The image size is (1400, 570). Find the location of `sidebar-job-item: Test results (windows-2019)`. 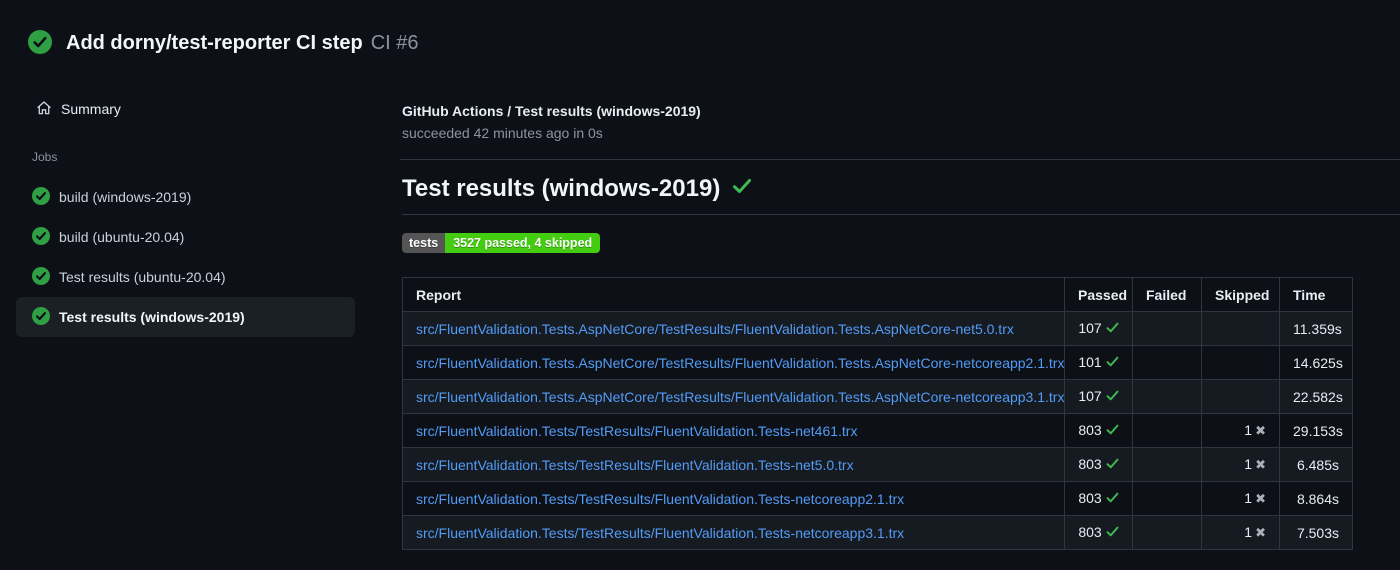

sidebar-job-item: Test results (windows-2019) is located at coordinates (185, 317).